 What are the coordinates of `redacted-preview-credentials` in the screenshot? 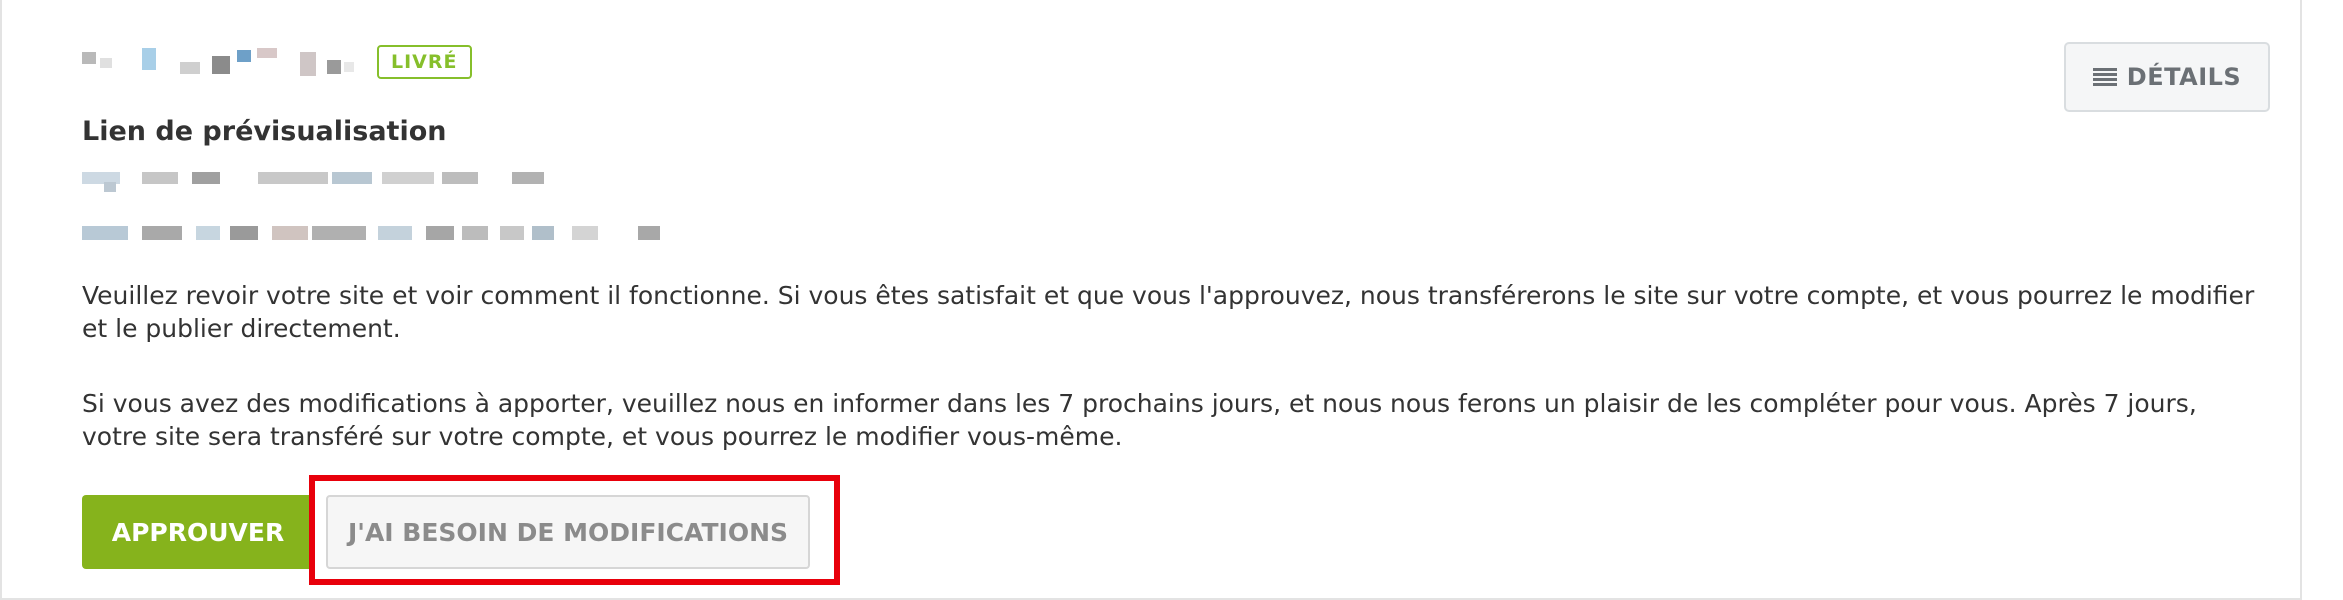 It's located at (382, 234).